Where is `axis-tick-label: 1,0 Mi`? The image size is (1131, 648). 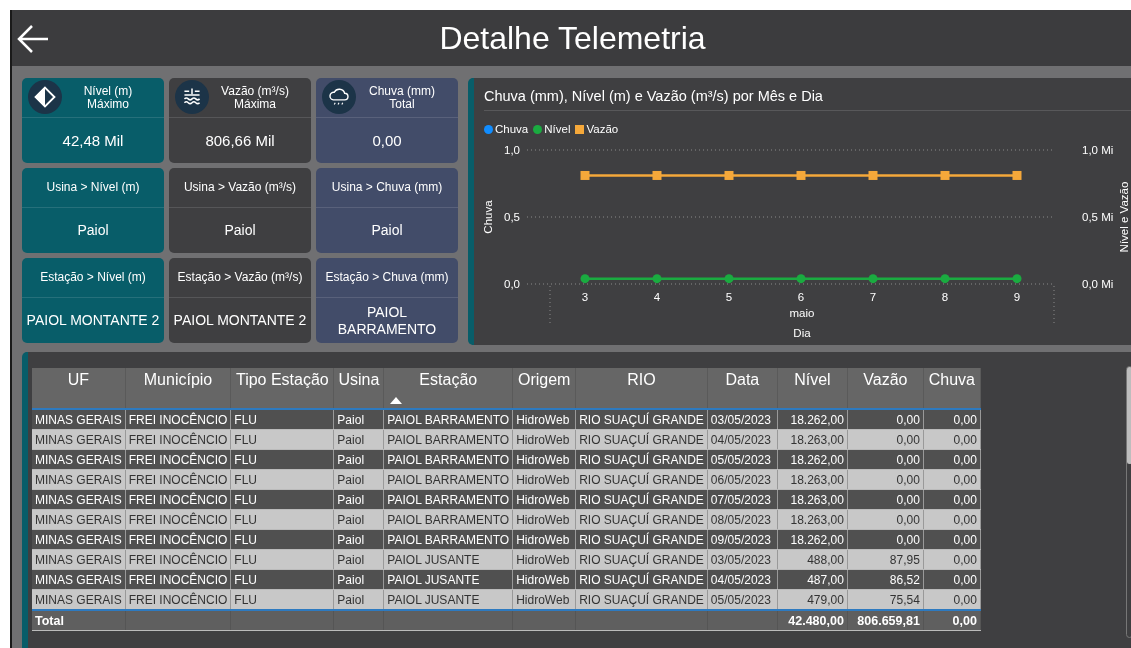
axis-tick-label: 1,0 Mi is located at coordinates (1098, 150).